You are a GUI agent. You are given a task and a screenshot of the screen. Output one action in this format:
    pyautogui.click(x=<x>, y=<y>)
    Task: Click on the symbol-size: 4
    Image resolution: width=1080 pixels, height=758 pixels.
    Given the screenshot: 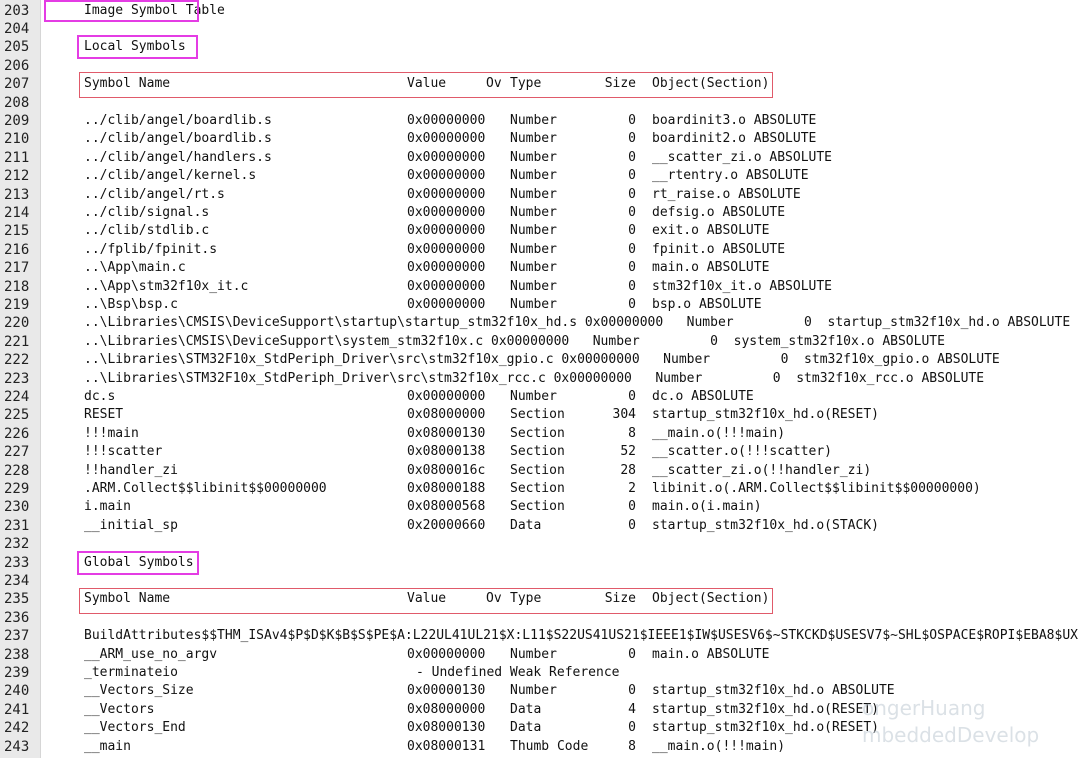 What is the action you would take?
    pyautogui.click(x=632, y=709)
    